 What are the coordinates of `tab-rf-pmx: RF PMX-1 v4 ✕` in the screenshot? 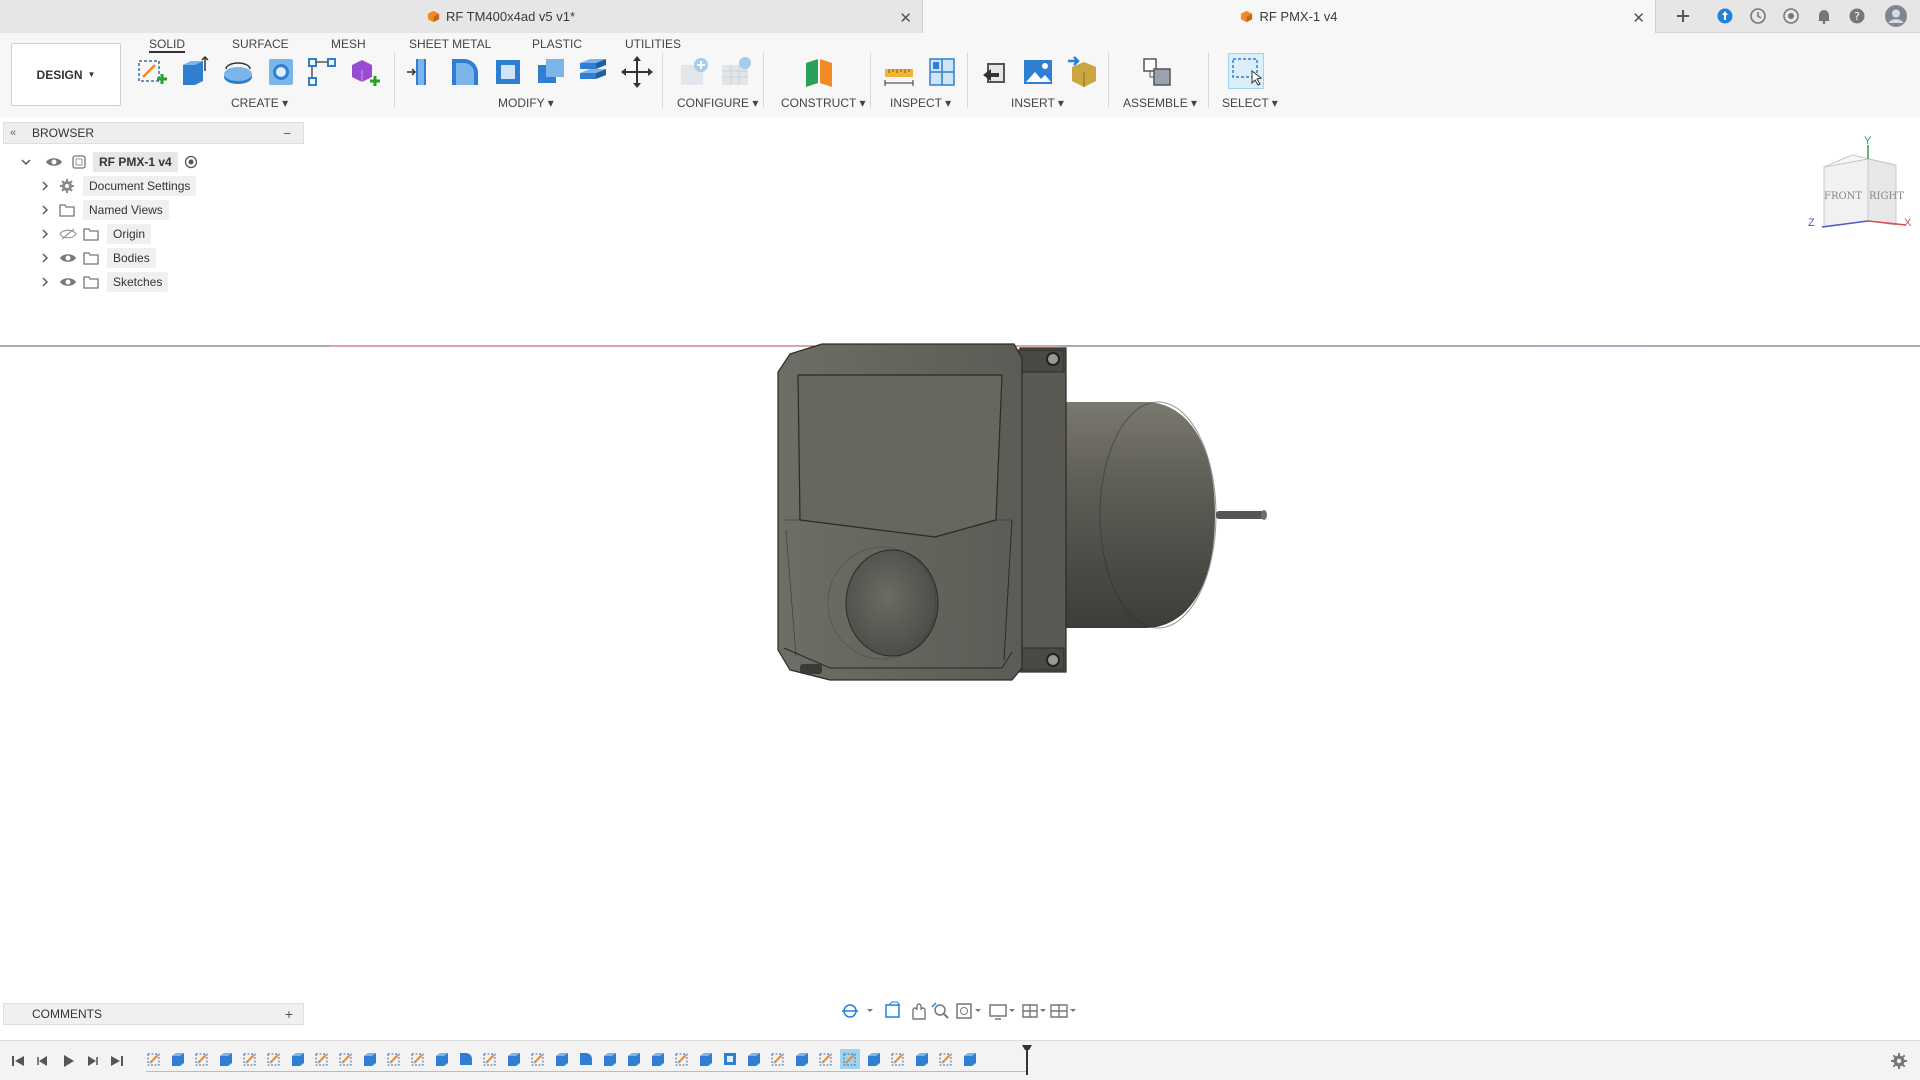 It's located at (1289, 16).